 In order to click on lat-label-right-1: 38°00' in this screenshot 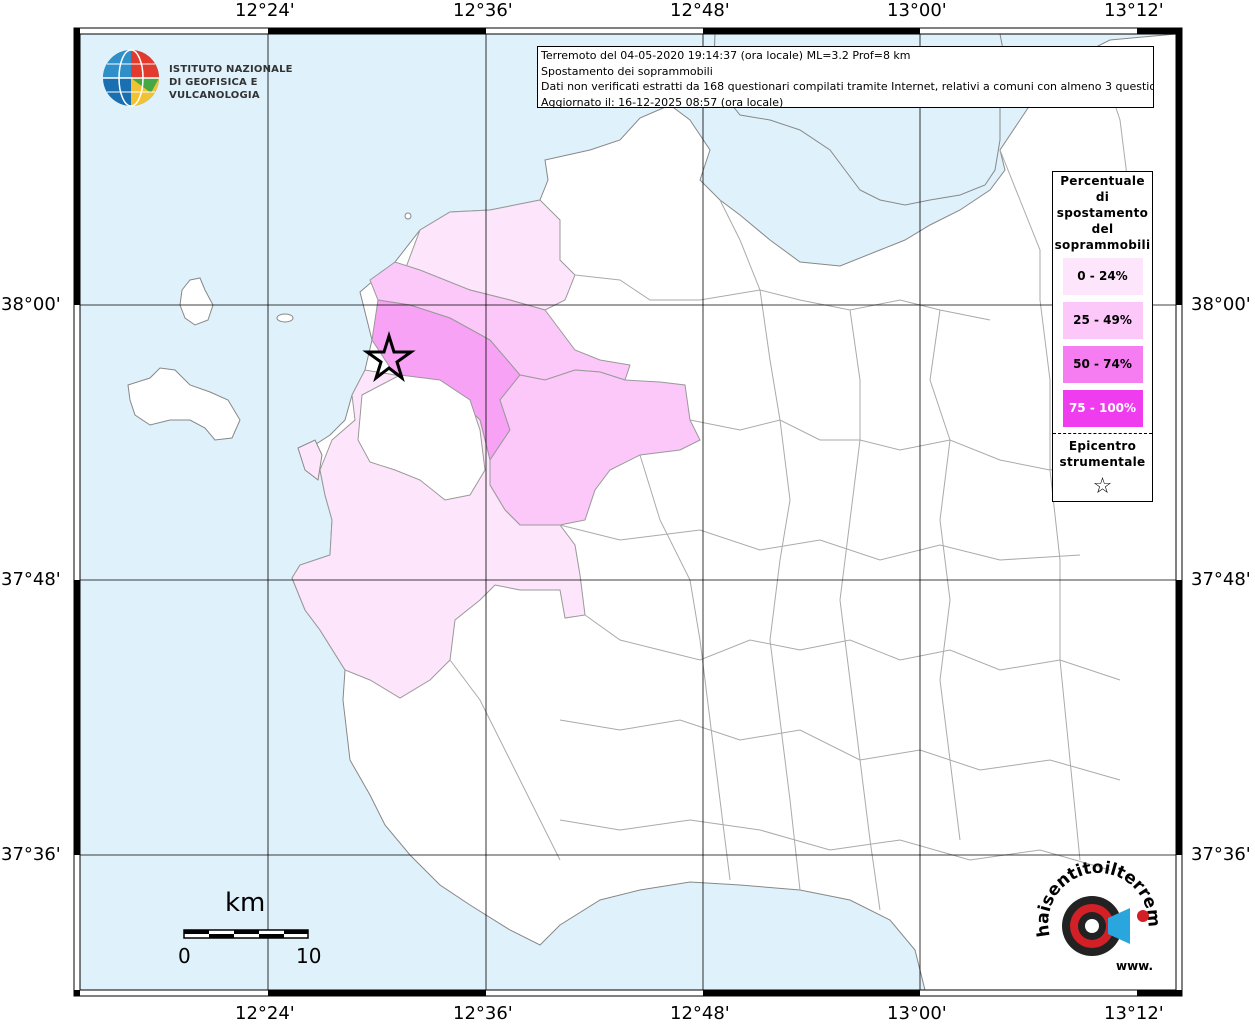, I will do `click(1221, 304)`.